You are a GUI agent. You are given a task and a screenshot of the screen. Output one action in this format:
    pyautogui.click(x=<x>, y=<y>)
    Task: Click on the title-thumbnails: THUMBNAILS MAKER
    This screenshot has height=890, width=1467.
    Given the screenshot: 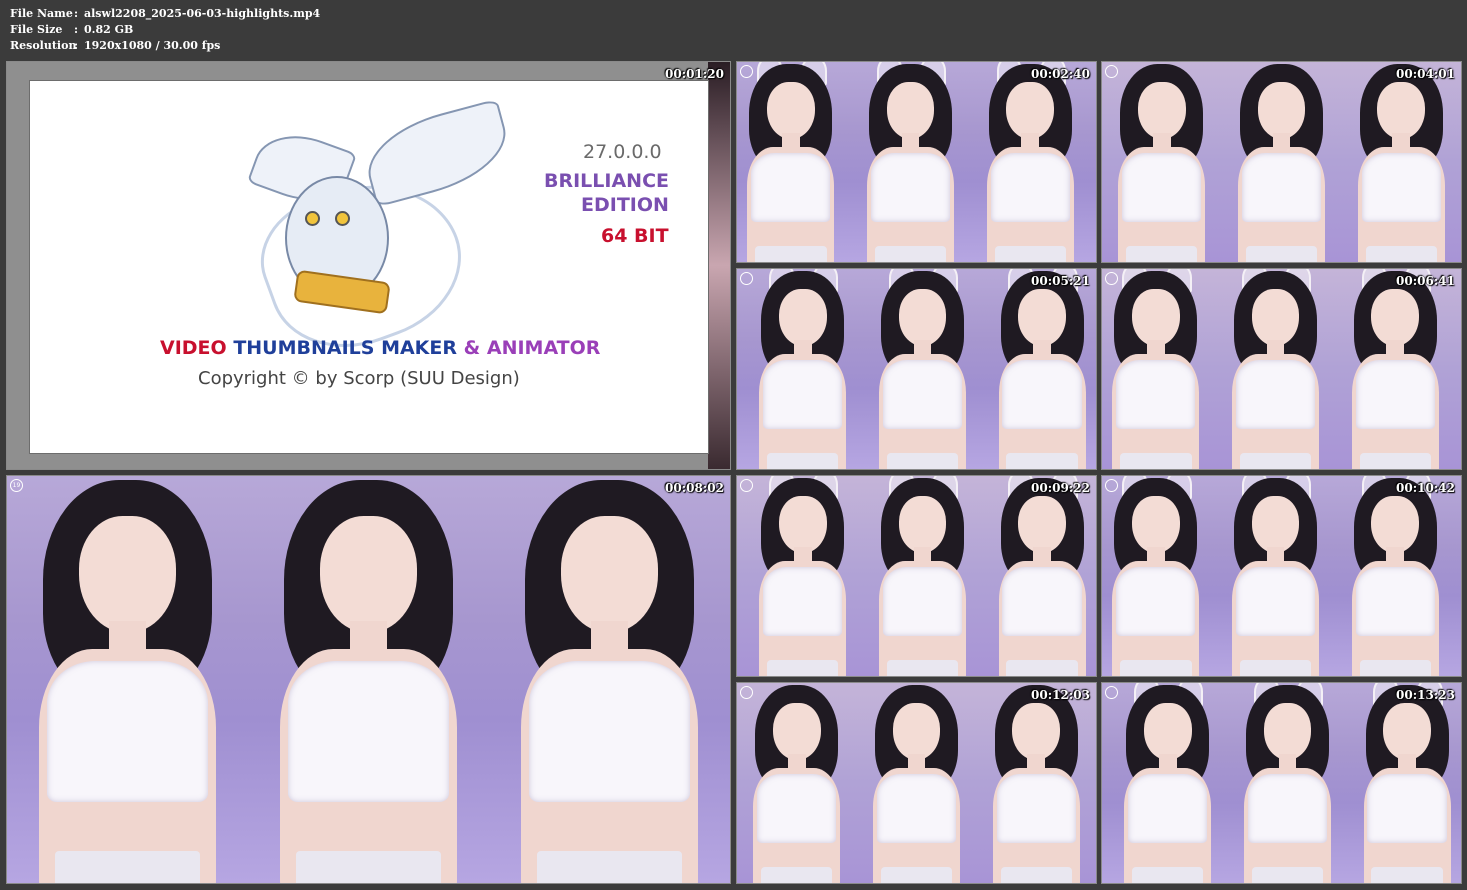 What is the action you would take?
    pyautogui.click(x=345, y=348)
    